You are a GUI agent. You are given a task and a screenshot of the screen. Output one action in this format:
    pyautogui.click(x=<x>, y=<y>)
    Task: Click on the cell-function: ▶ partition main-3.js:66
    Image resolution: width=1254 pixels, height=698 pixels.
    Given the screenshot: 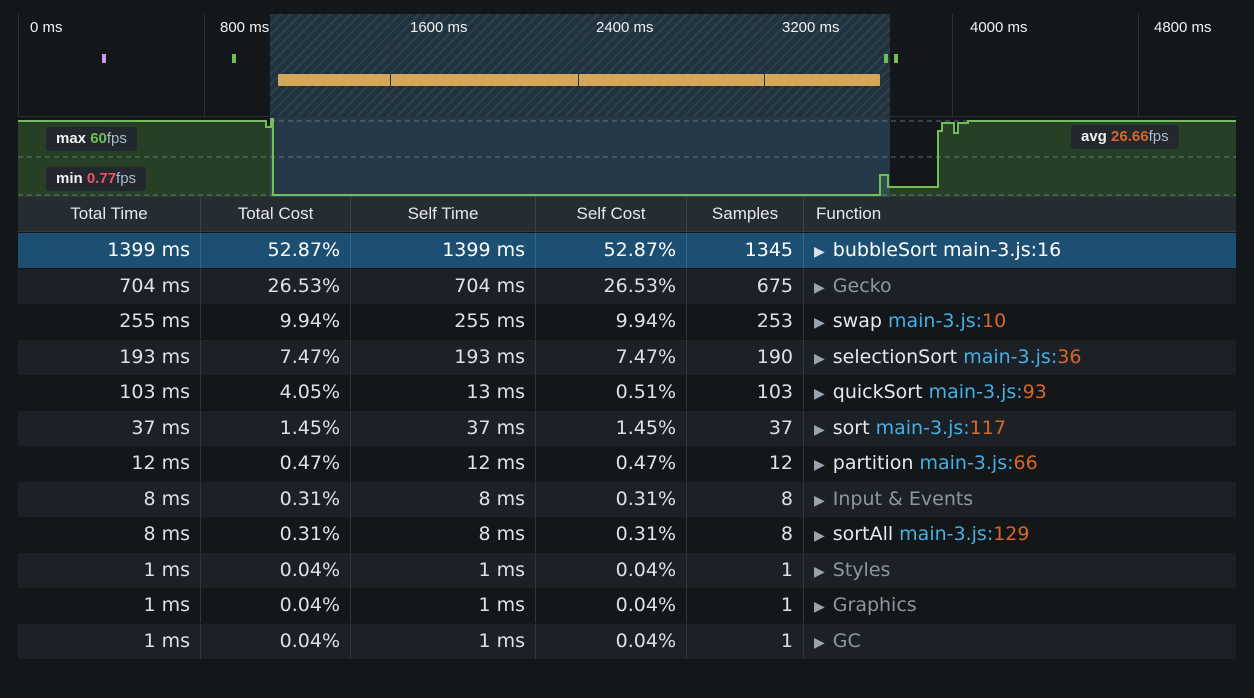 What is the action you would take?
    pyautogui.click(x=1020, y=463)
    